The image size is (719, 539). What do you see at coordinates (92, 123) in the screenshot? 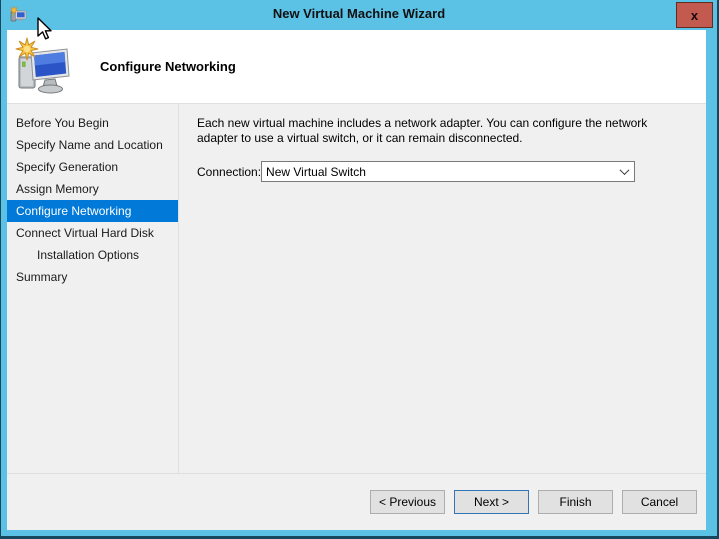
I see `sidebar-item-before-you-begin: Before You Begin` at bounding box center [92, 123].